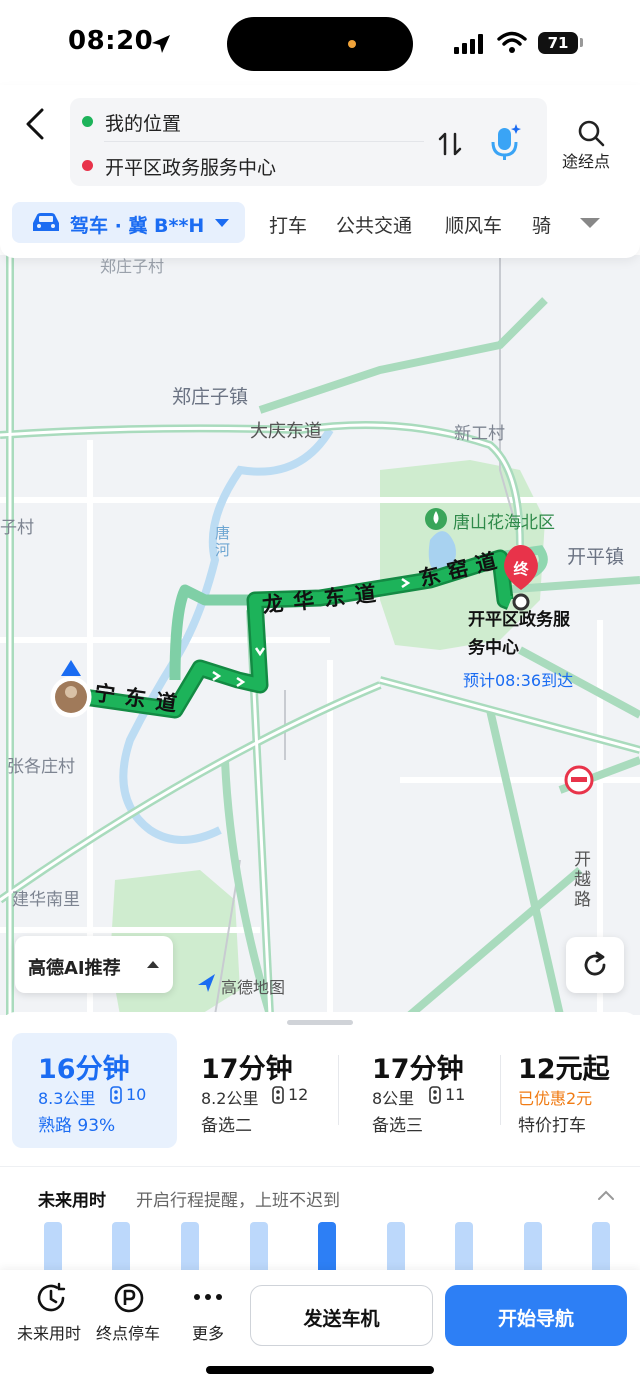  Describe the element at coordinates (591, 133) in the screenshot. I see `search-icon` at that location.